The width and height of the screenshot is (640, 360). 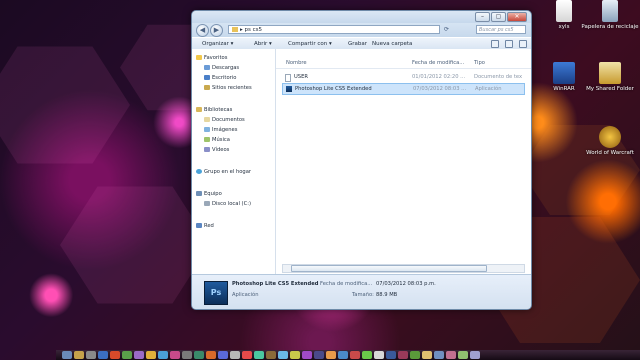 I want to click on nav-computer: Equipo, so click(x=209, y=194).